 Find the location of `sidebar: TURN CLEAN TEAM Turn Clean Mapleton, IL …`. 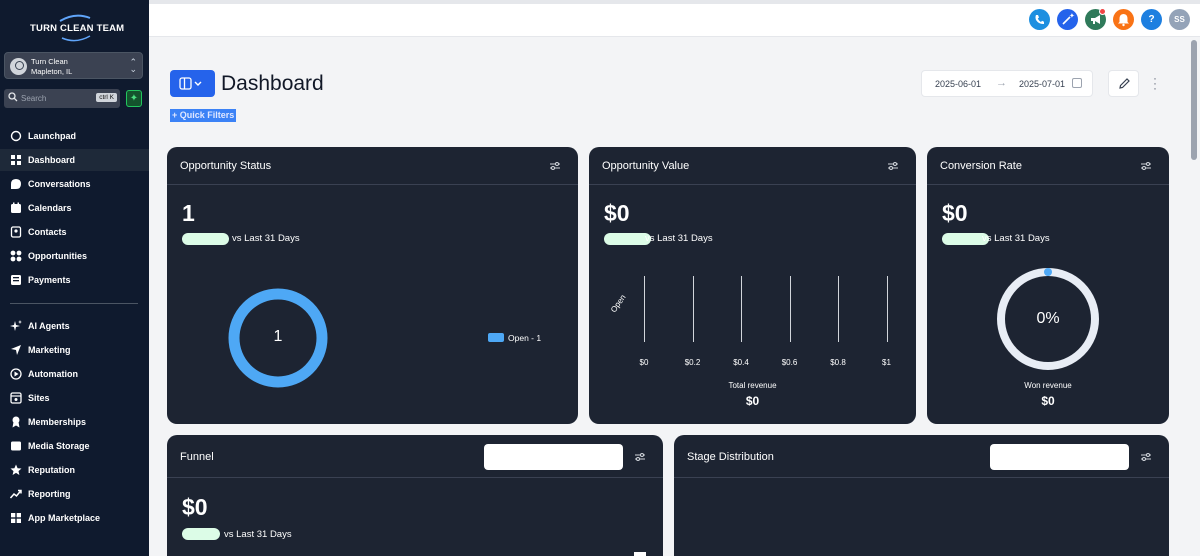

sidebar: TURN CLEAN TEAM Turn Clean Mapleton, IL … is located at coordinates (74, 278).